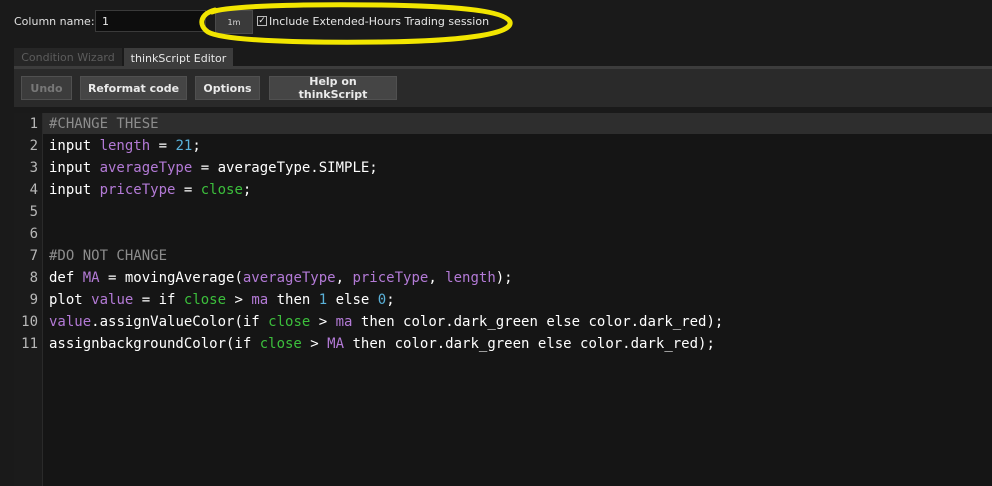 Image resolution: width=992 pixels, height=486 pixels. What do you see at coordinates (66, 278) in the screenshot?
I see `code-token: def` at bounding box center [66, 278].